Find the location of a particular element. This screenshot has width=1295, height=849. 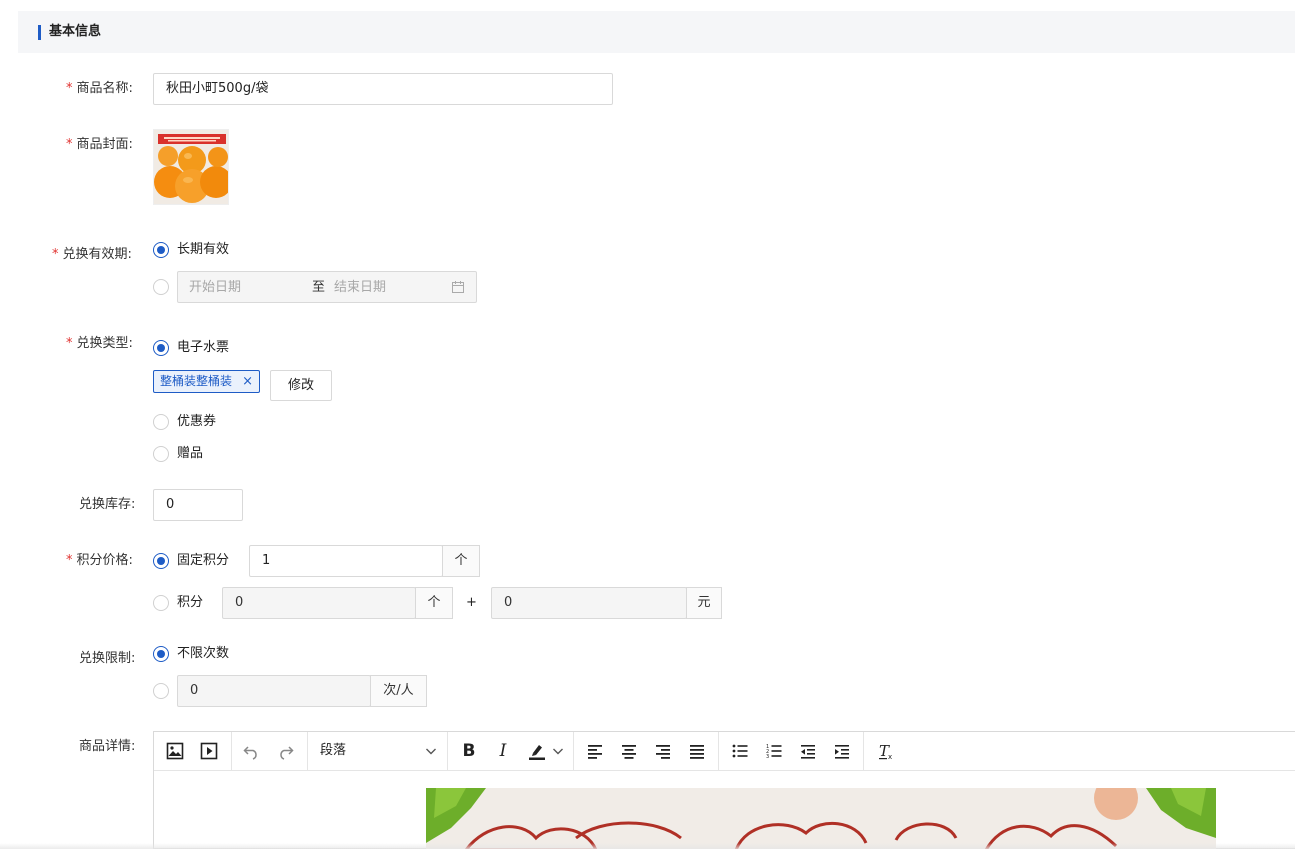

cover-image is located at coordinates (191, 167).